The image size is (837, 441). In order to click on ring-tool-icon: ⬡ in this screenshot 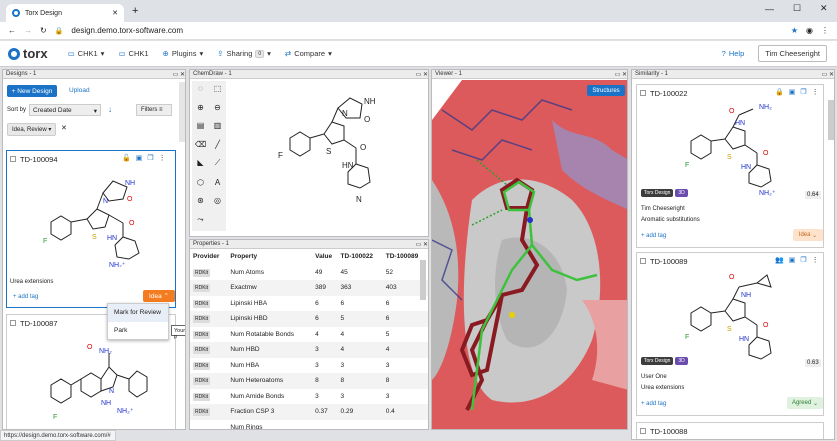, I will do `click(200, 186)`.